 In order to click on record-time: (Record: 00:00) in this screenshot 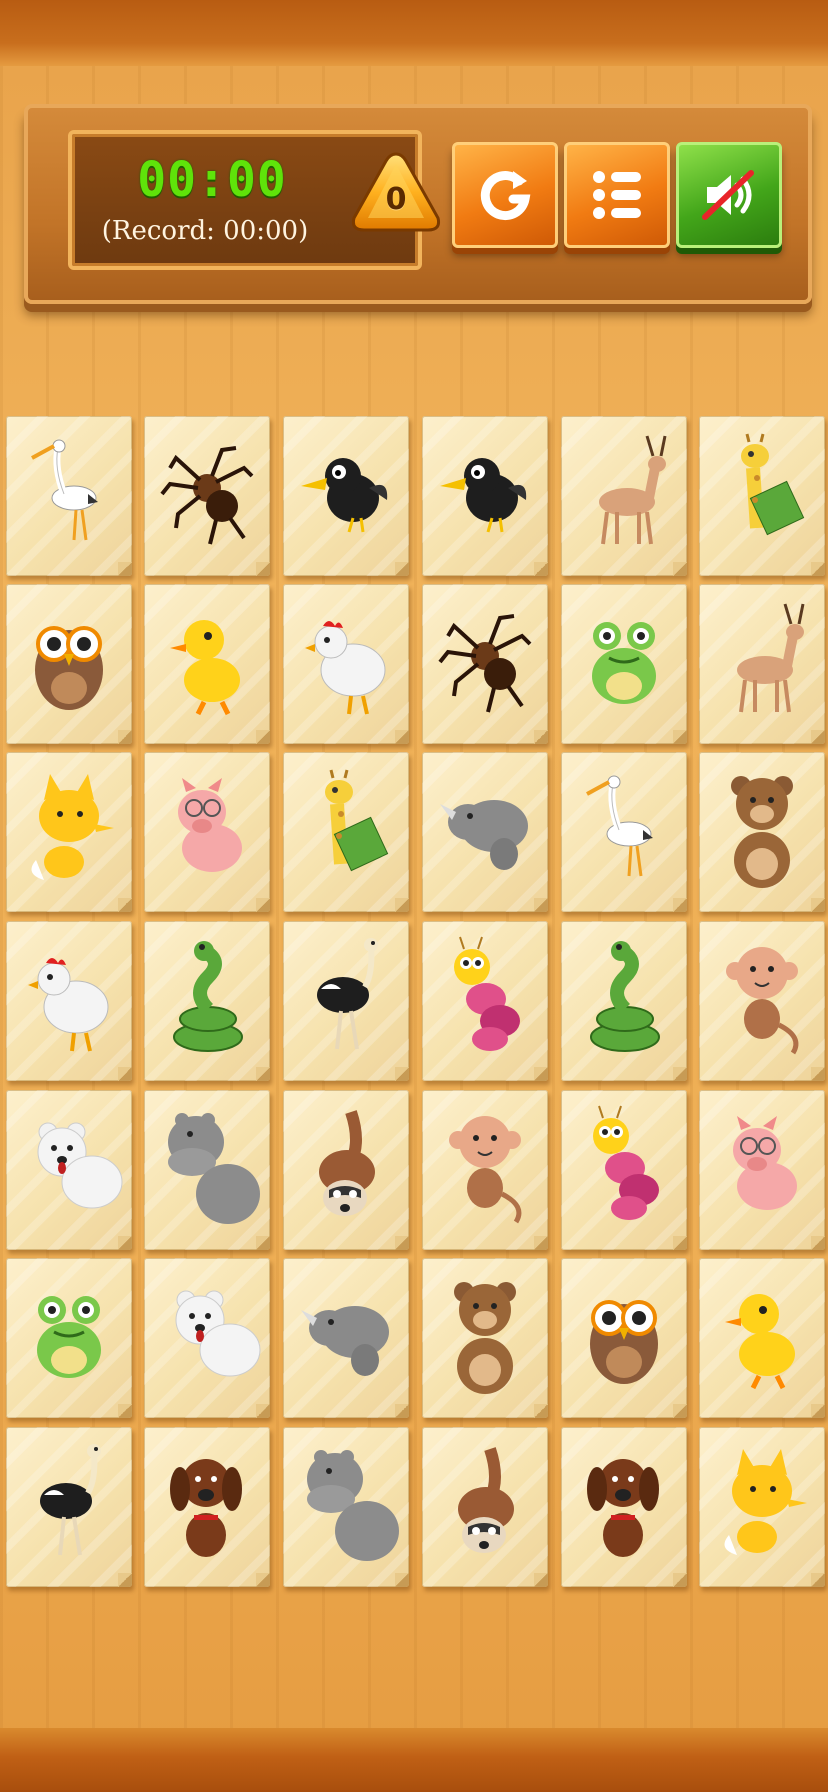, I will do `click(205, 231)`.